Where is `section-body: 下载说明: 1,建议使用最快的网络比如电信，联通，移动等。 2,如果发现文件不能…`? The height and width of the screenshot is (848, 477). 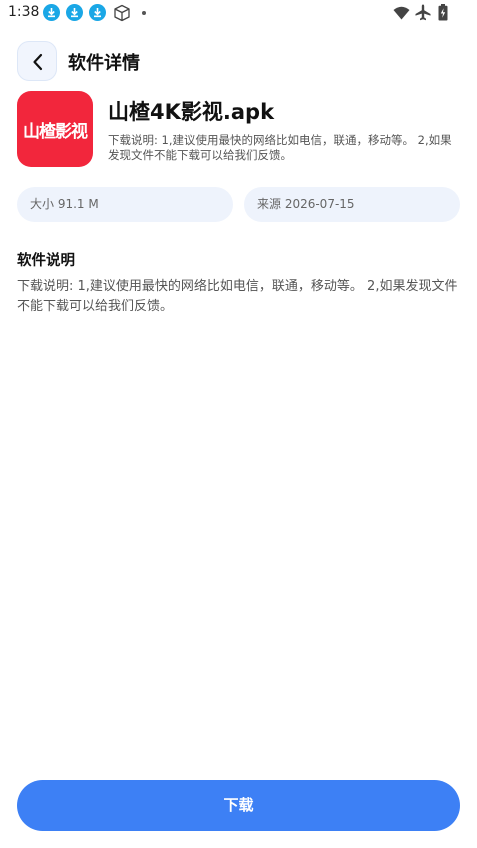 section-body: 下载说明: 1,建议使用最快的网络比如电信，联通，移动等。 2,如果发现文件不能… is located at coordinates (237, 296).